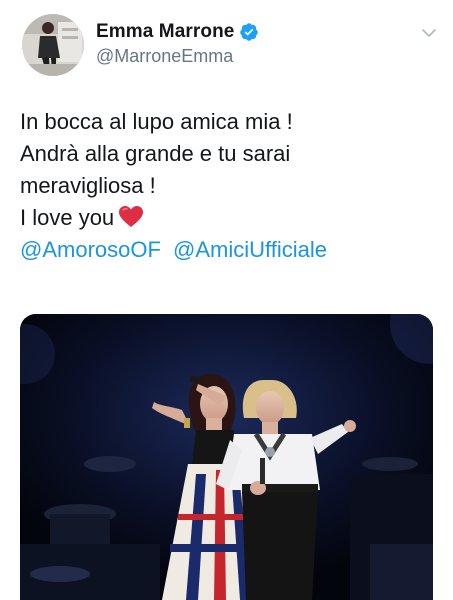 The width and height of the screenshot is (453, 600). What do you see at coordinates (88, 185) in the screenshot?
I see `tweet-text-line: meravigliosa !` at bounding box center [88, 185].